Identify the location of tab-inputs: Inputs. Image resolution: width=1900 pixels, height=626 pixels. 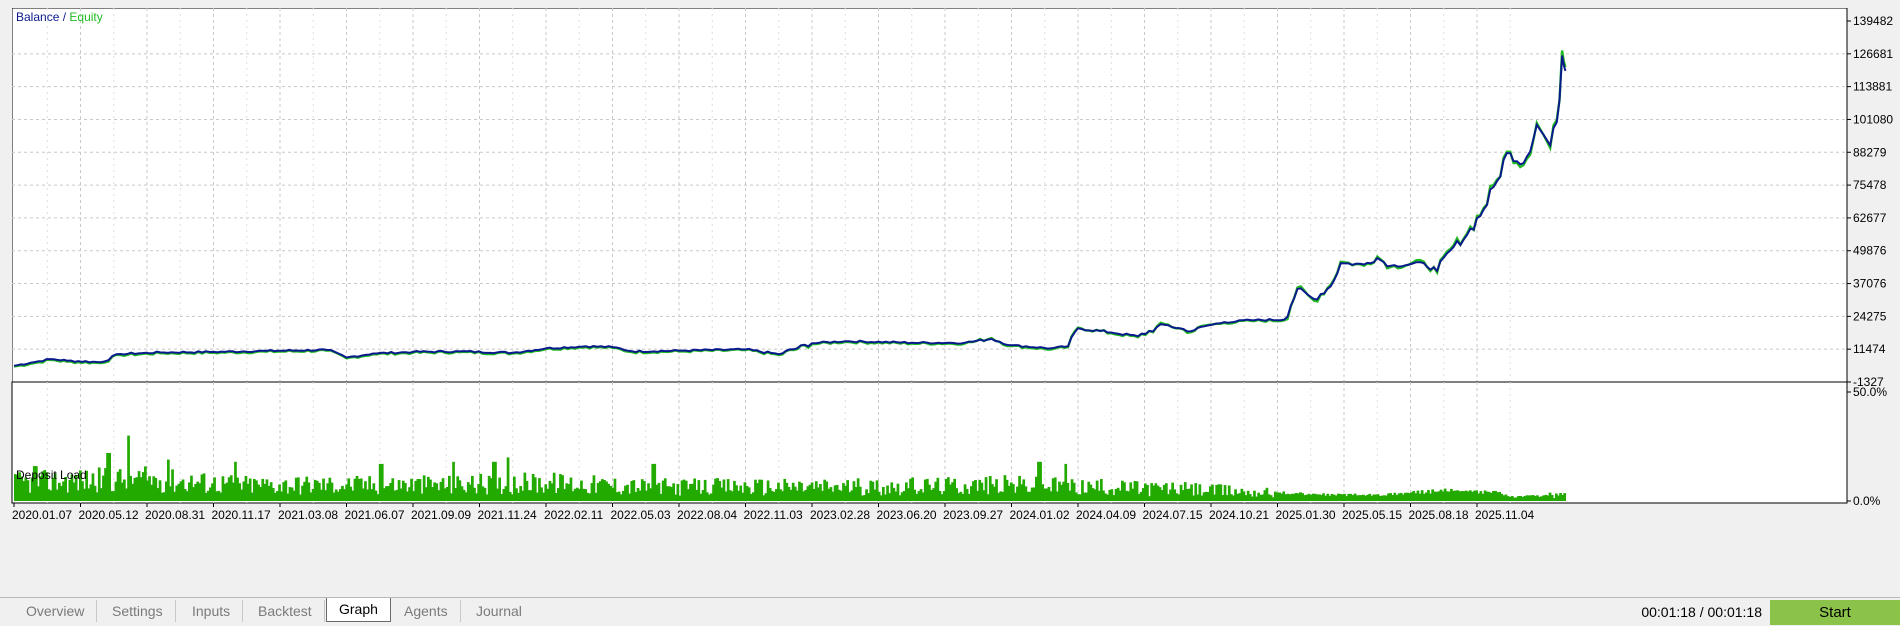
(212, 611).